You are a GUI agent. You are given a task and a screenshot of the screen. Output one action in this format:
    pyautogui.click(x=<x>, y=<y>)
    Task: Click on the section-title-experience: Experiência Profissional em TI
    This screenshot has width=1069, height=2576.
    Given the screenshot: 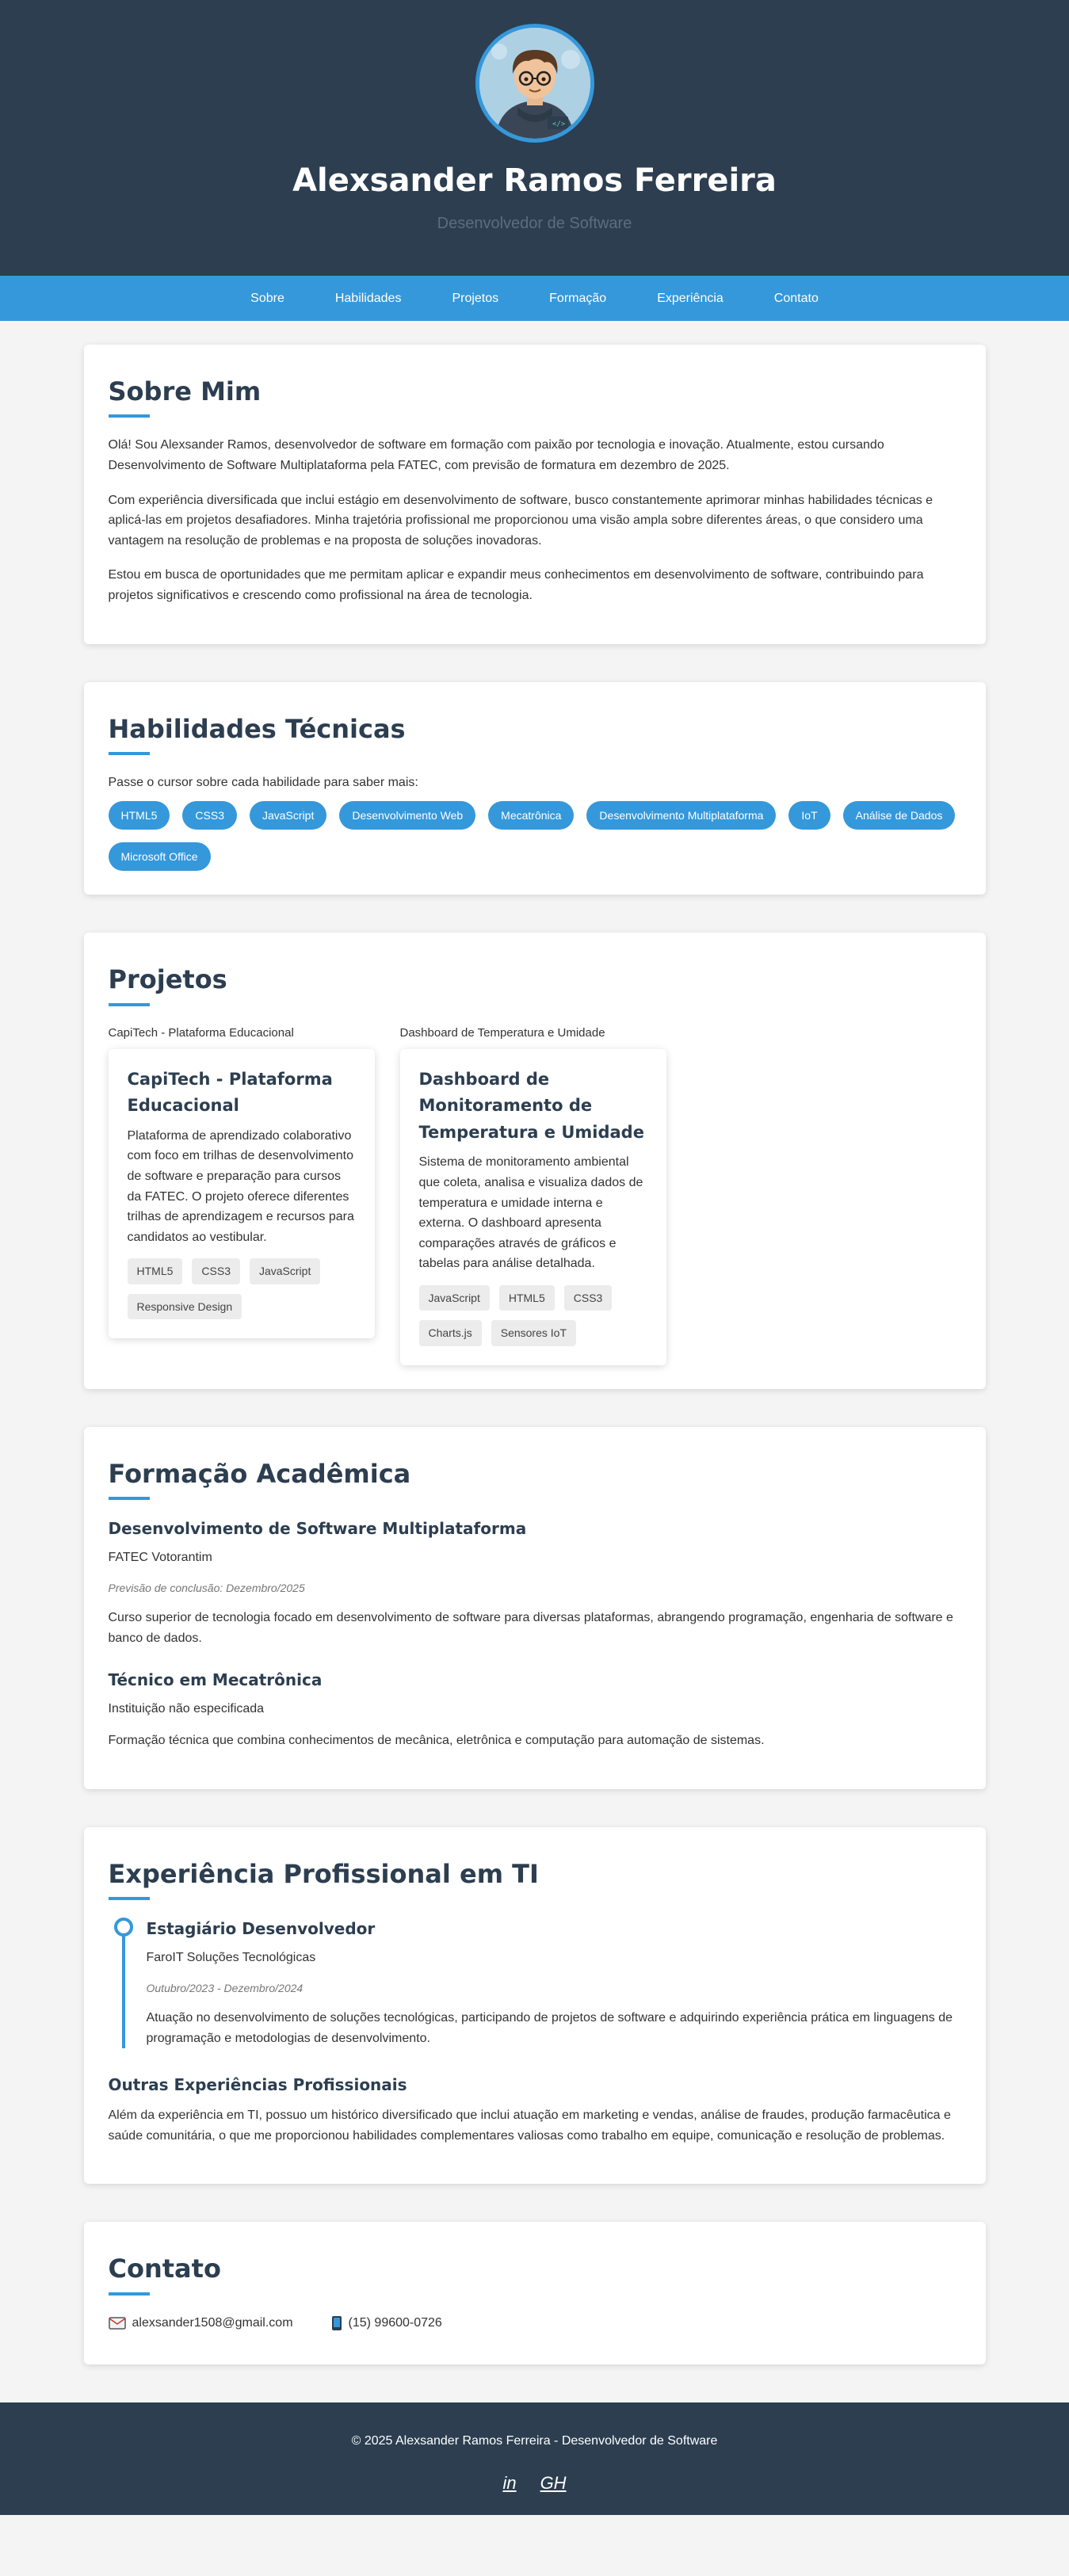 What is the action you would take?
    pyautogui.click(x=324, y=1873)
    